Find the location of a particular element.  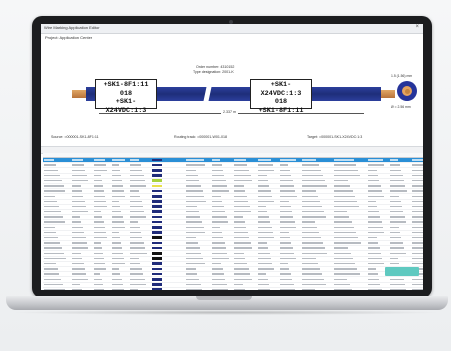

table-row is located at coordinates (233, 288).